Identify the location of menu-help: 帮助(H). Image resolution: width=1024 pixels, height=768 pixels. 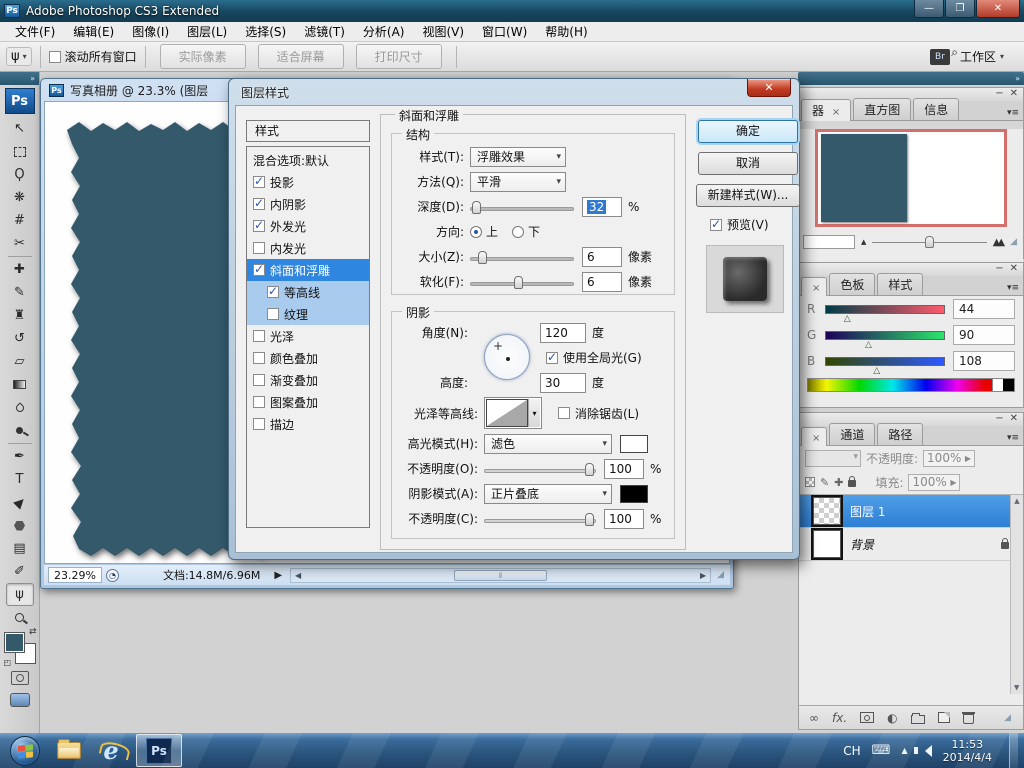
(566, 31).